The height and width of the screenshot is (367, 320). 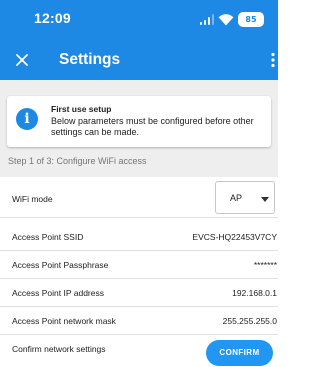 I want to click on info-card-title: First use setup, so click(x=81, y=109).